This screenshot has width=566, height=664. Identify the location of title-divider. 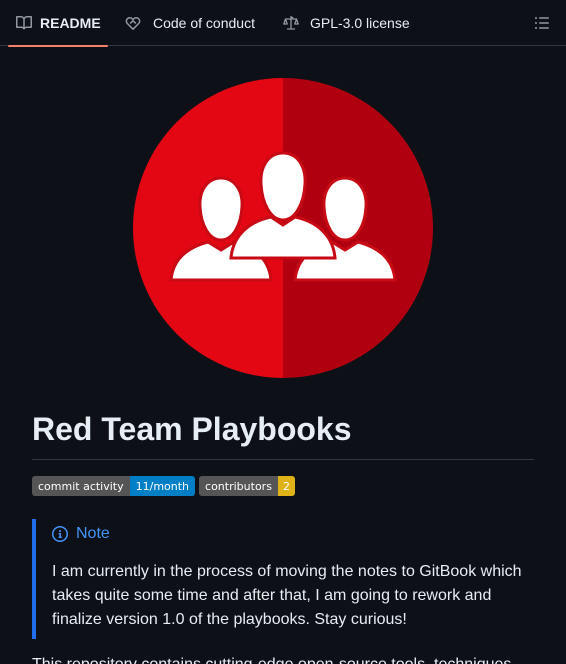
(283, 459).